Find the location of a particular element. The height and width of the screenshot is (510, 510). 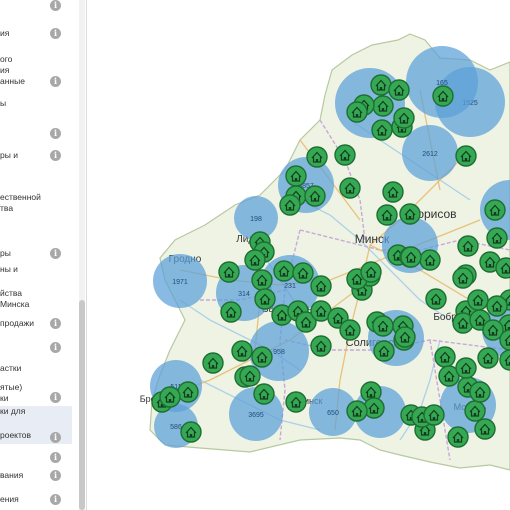

sidebar-item: ы is located at coordinates (36, 103).